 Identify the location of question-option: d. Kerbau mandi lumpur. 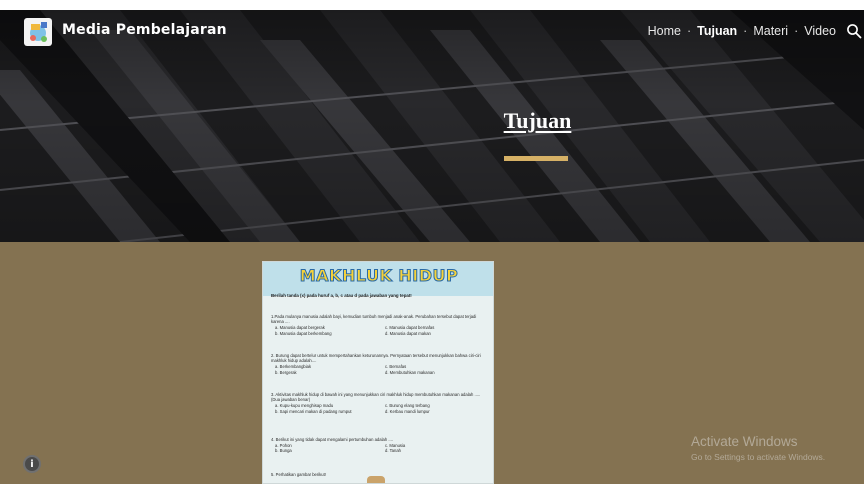
(407, 411).